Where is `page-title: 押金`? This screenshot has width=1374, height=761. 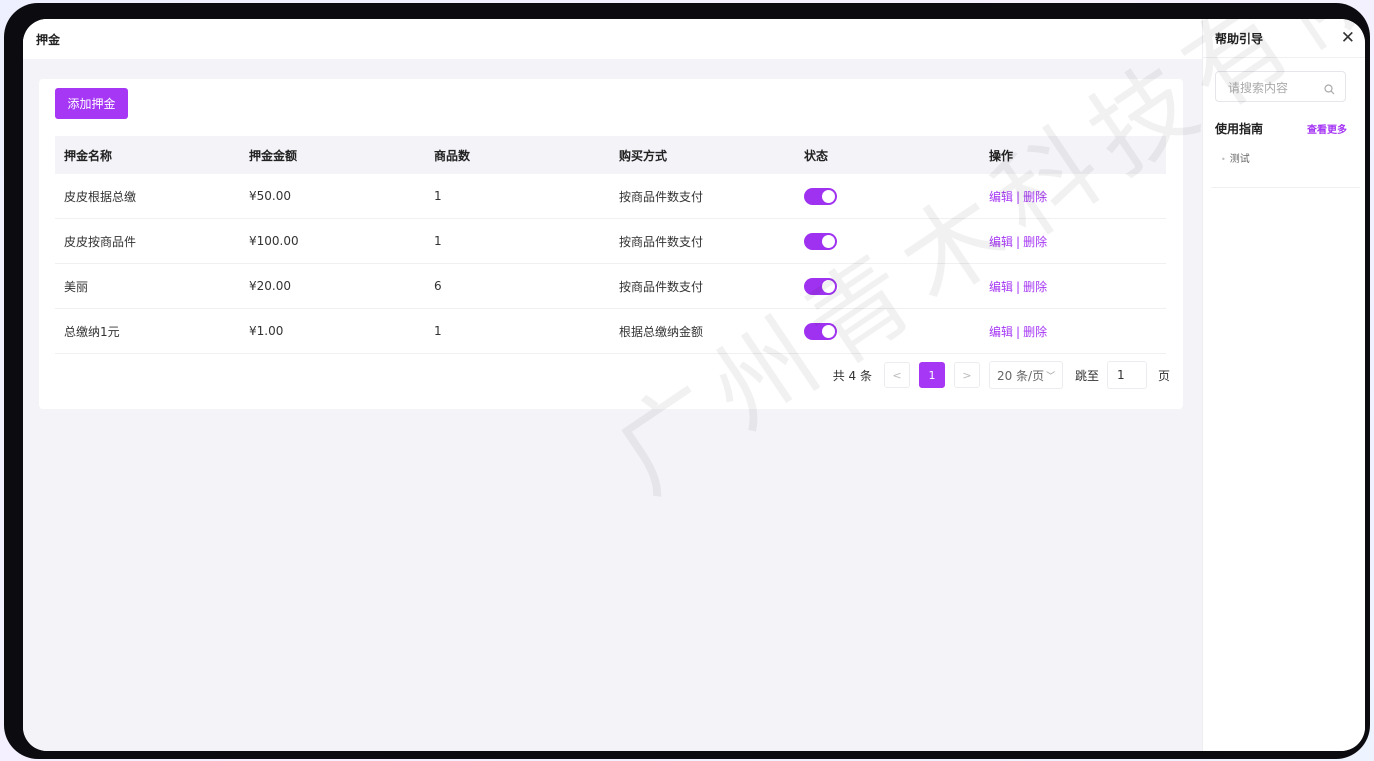
page-title: 押金 is located at coordinates (48, 40).